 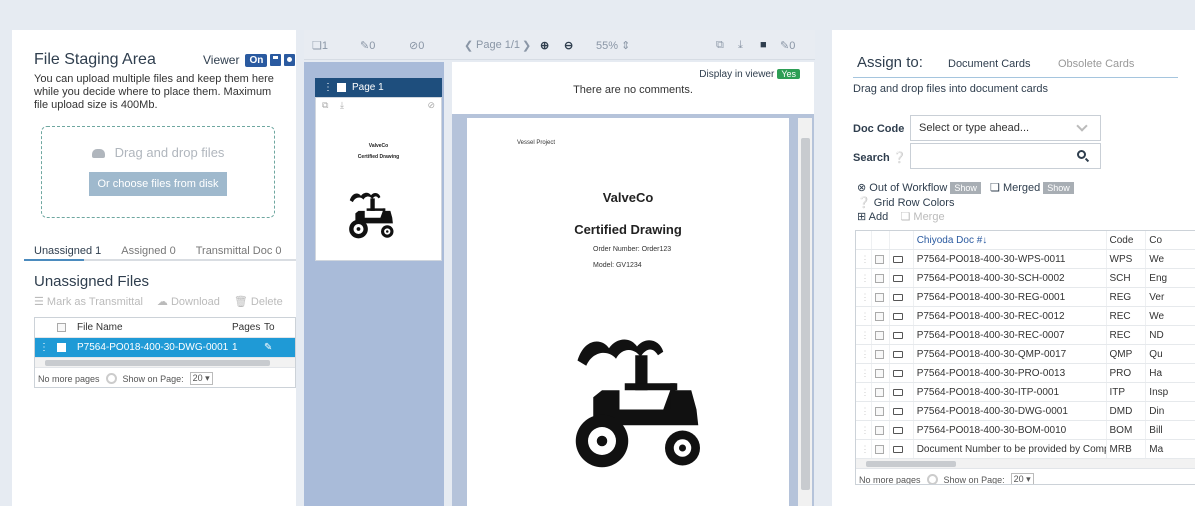 I want to click on col-co: Co, so click(x=1170, y=240).